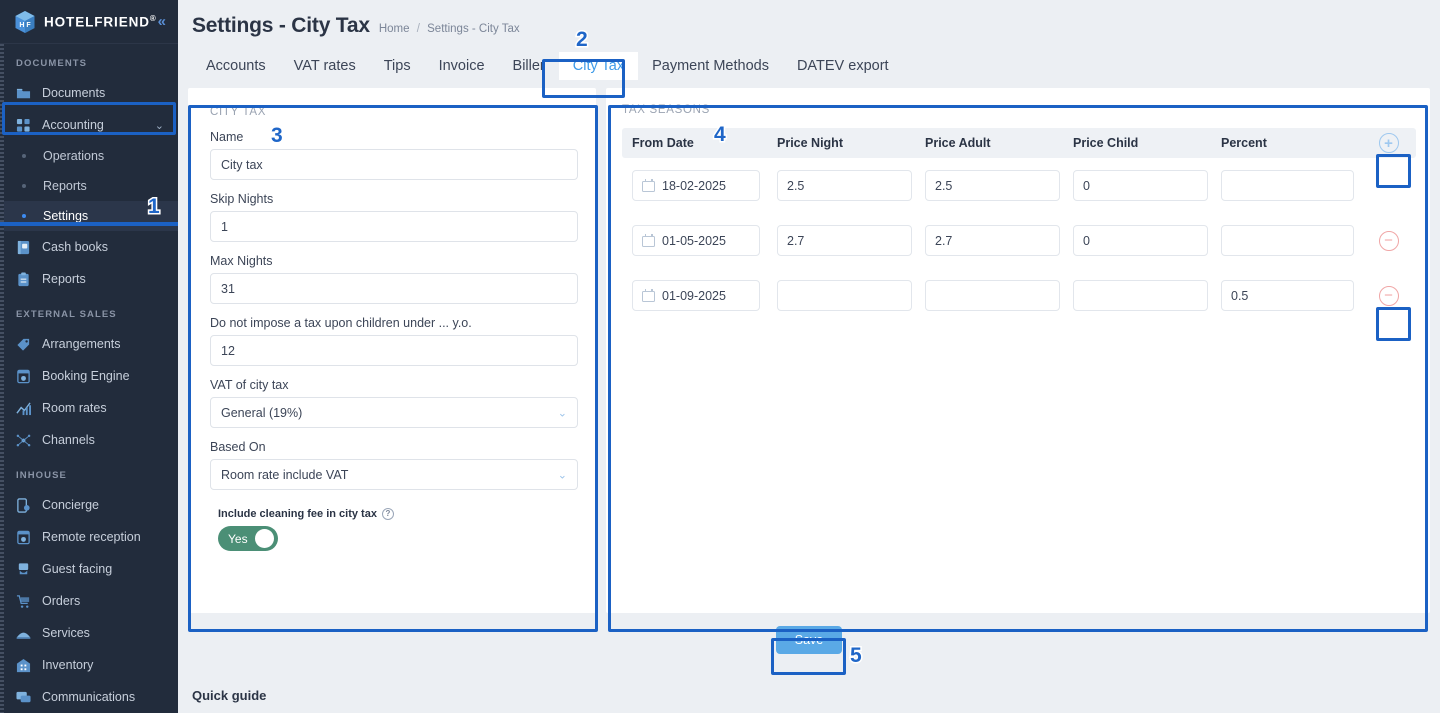 The width and height of the screenshot is (1440, 713). Describe the element at coordinates (1287, 295) in the screenshot. I see `percent-input: 0.5` at that location.